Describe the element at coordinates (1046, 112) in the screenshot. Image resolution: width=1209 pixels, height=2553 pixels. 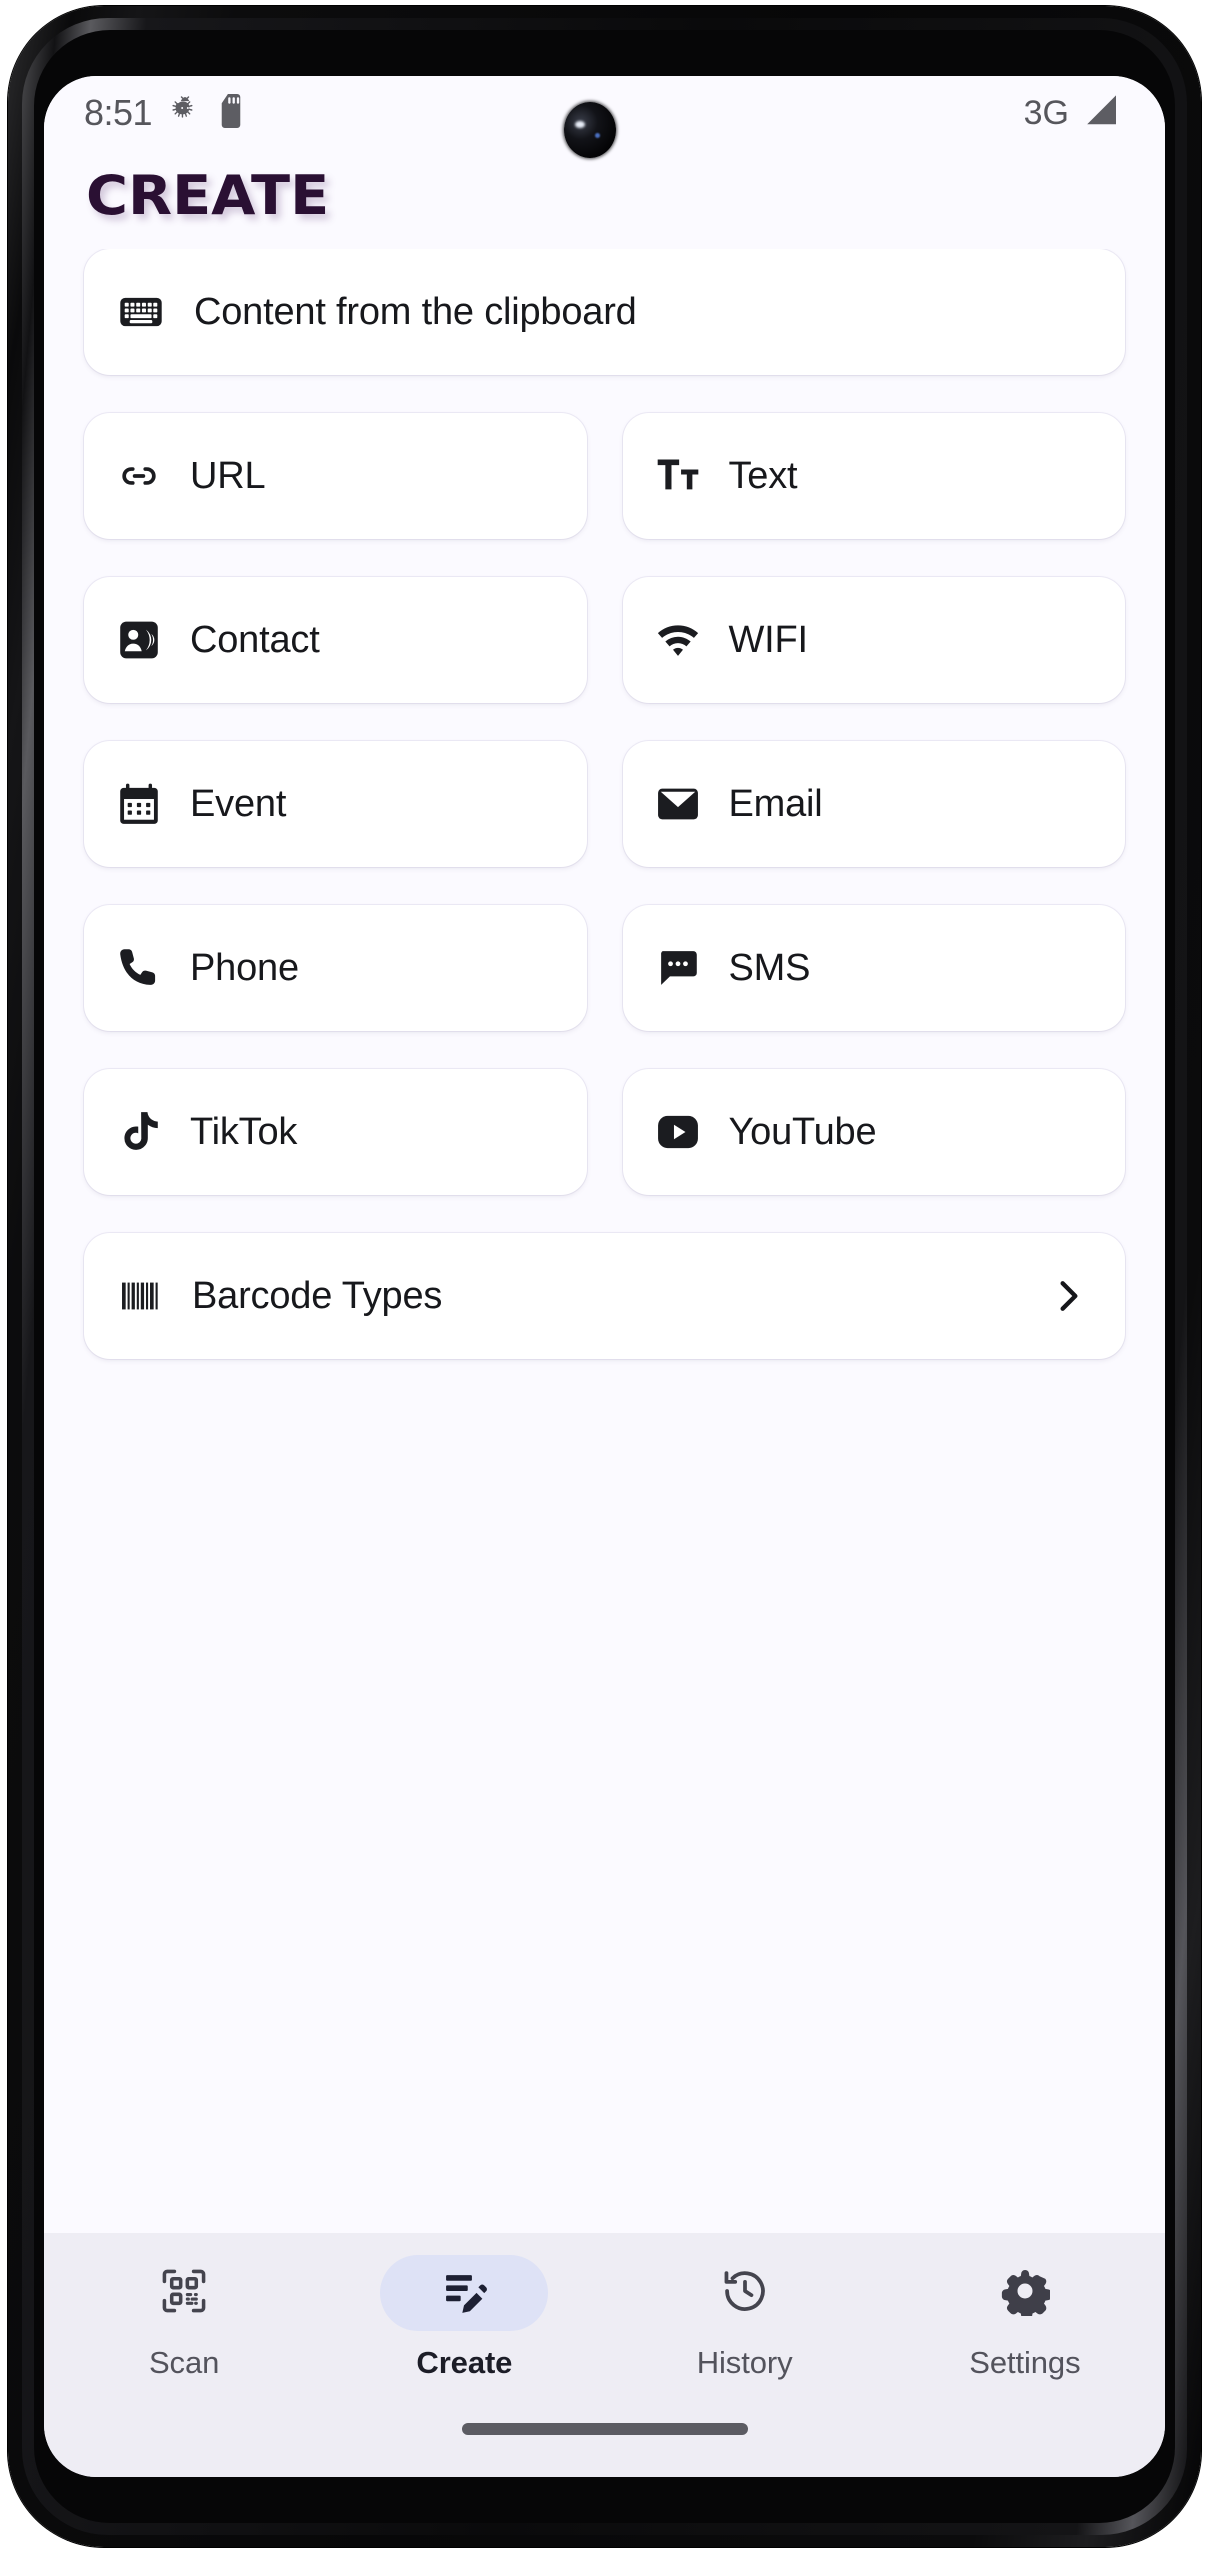
I see `network-type-label: 3G` at that location.